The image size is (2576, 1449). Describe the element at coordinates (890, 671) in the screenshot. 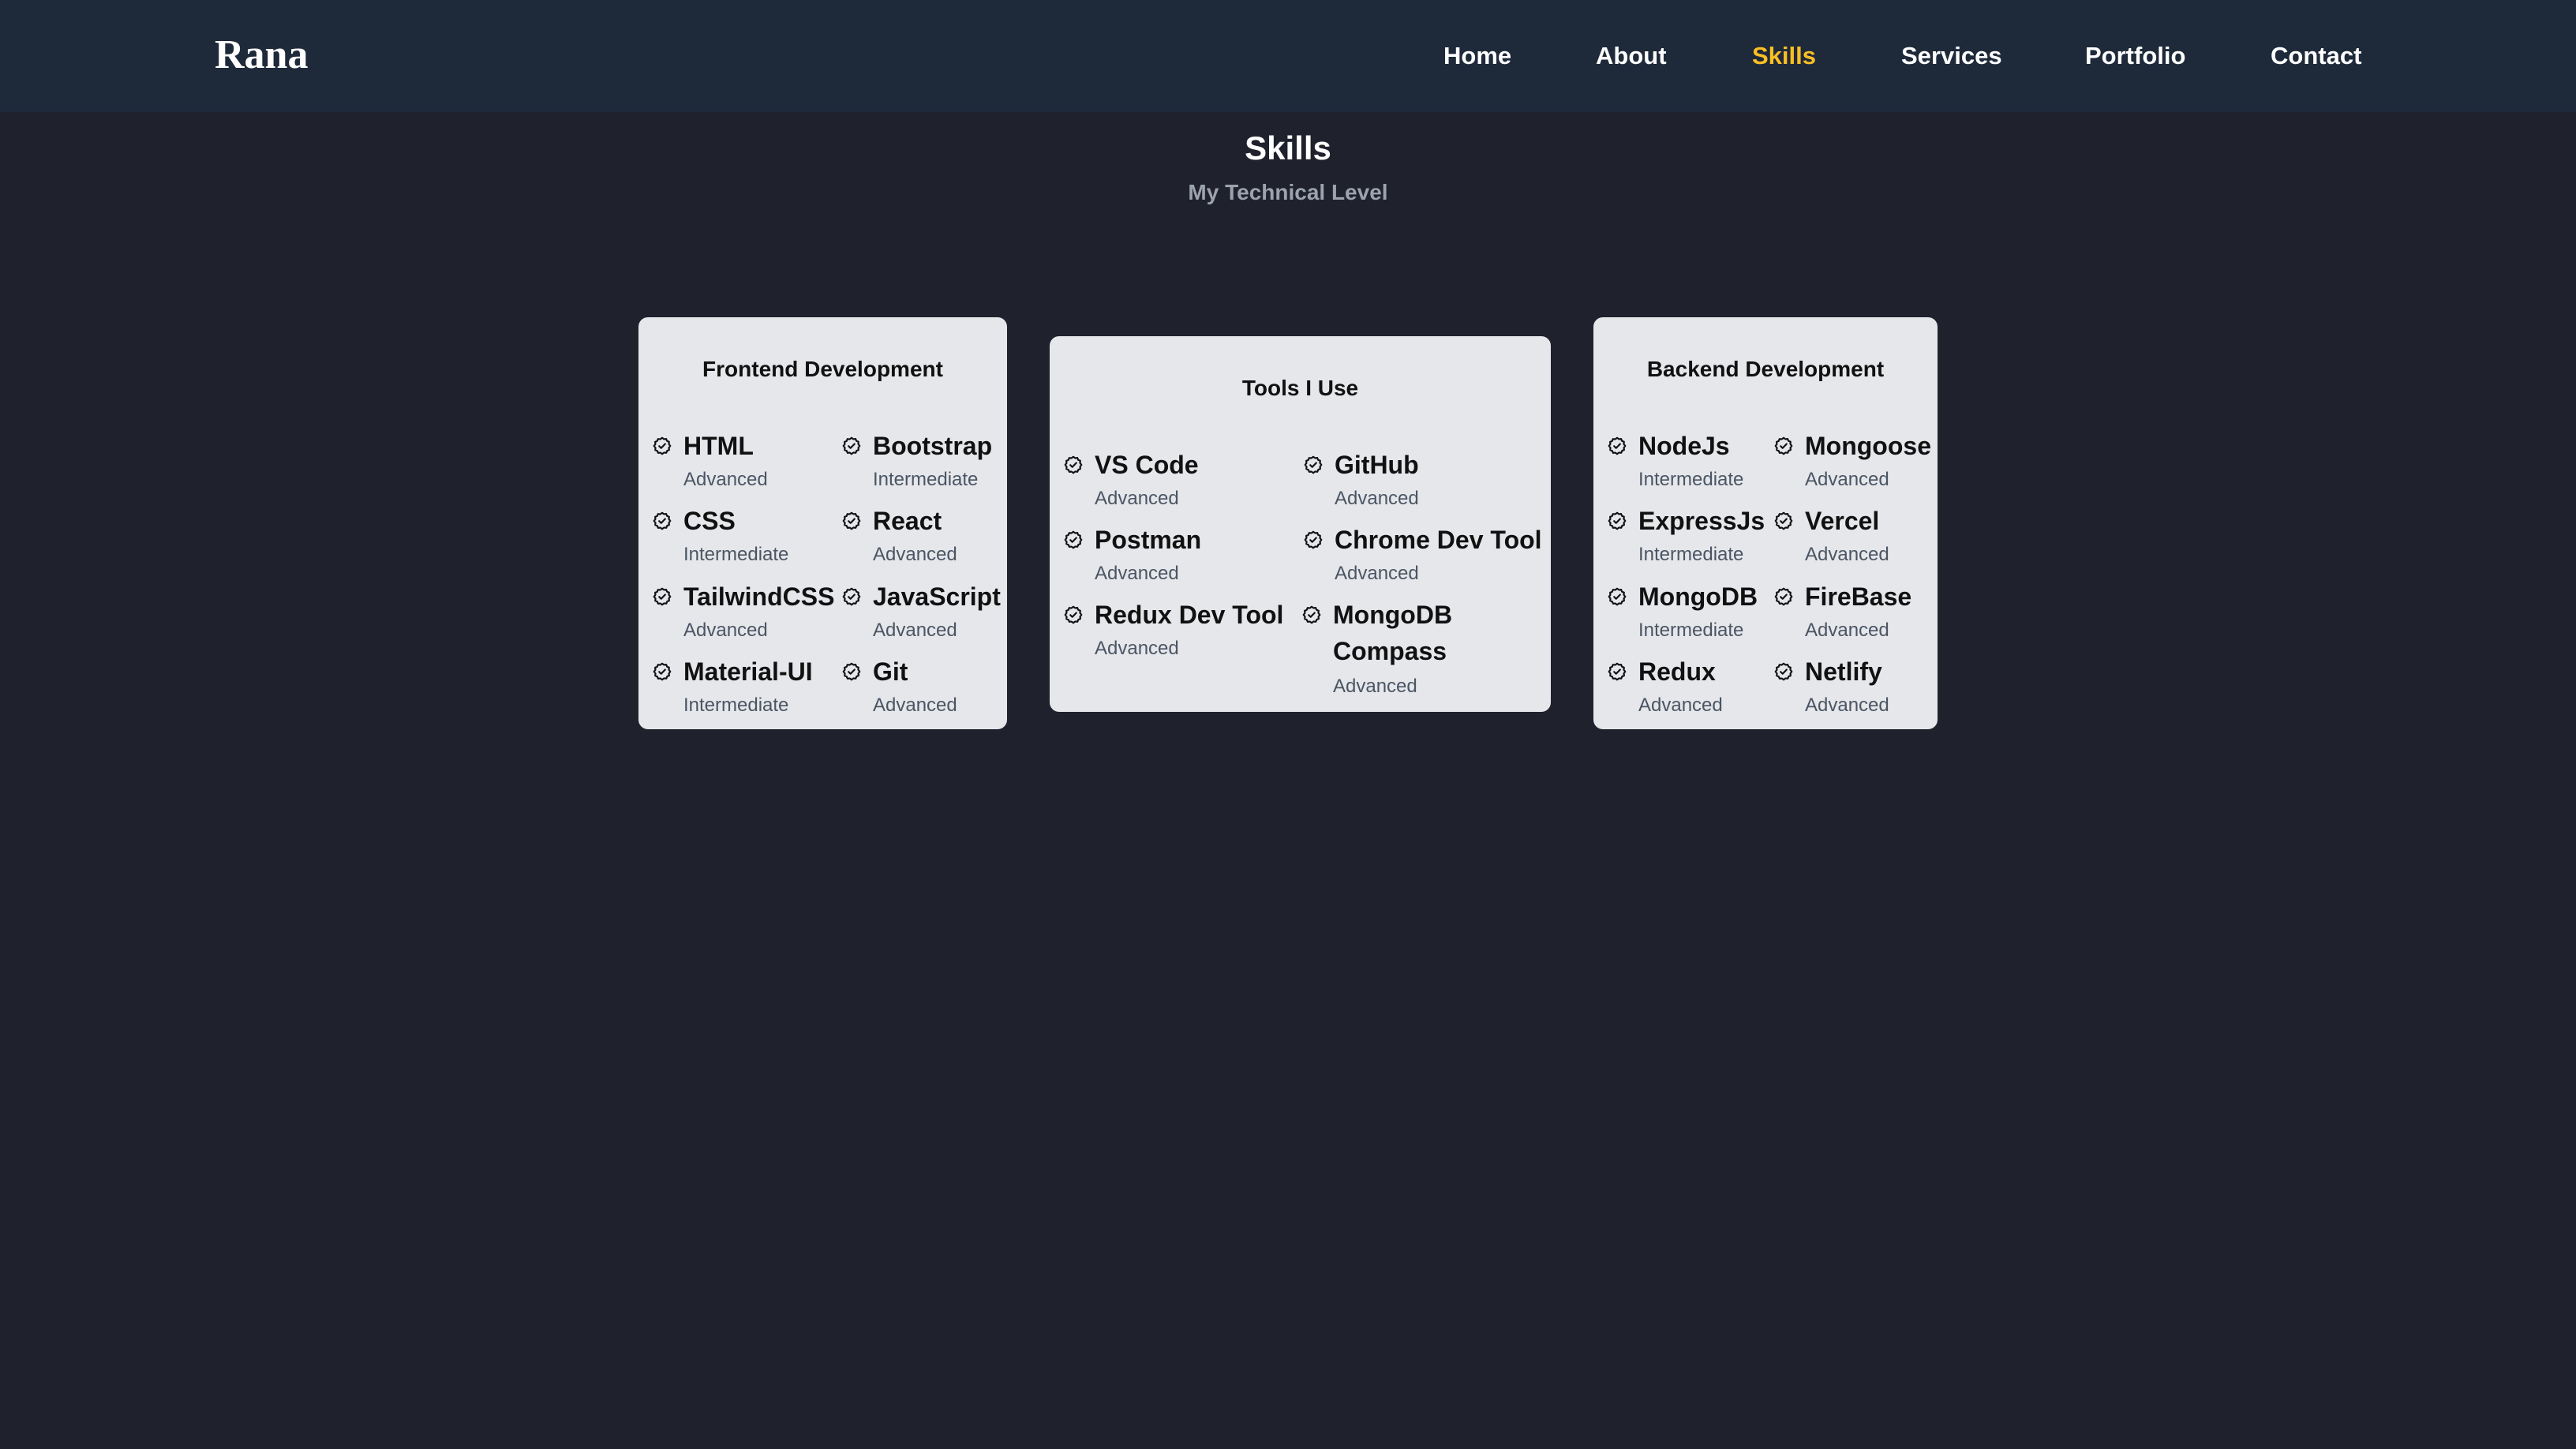

I see `skill-name: Git` at that location.